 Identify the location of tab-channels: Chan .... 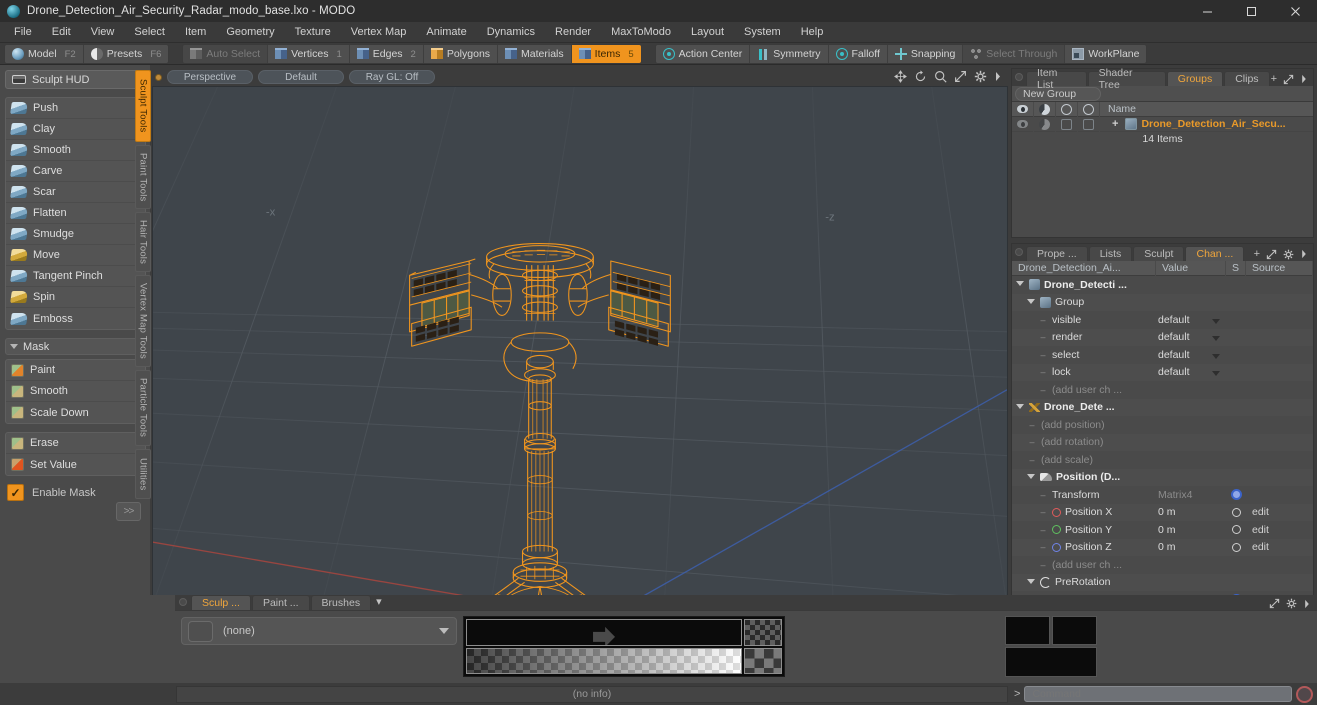
(1215, 253).